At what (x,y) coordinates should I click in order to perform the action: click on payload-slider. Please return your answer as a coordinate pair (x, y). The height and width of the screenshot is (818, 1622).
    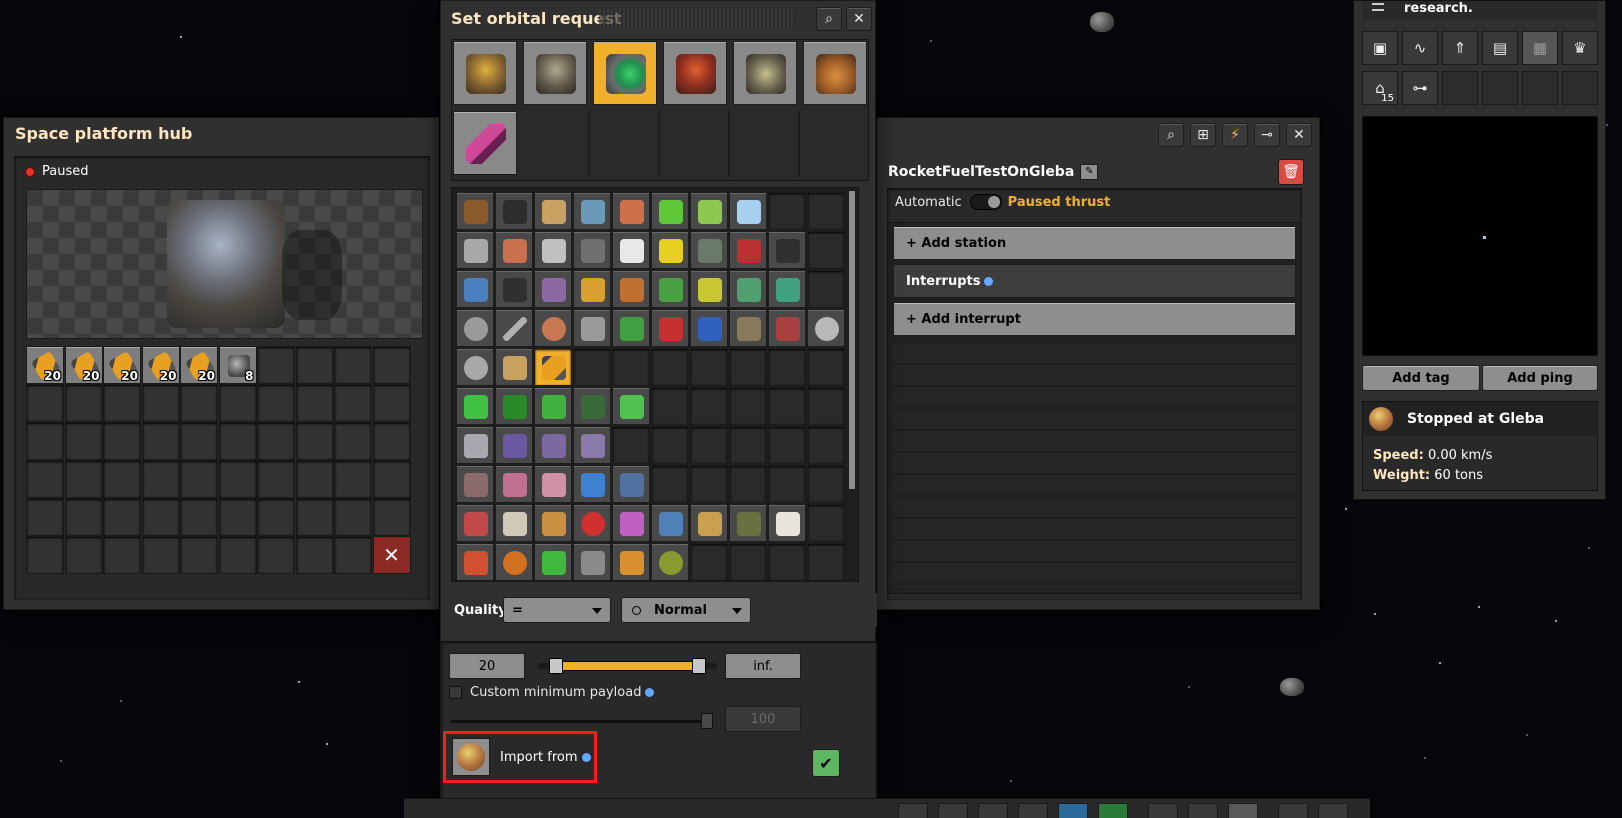
    Looking at the image, I should click on (582, 721).